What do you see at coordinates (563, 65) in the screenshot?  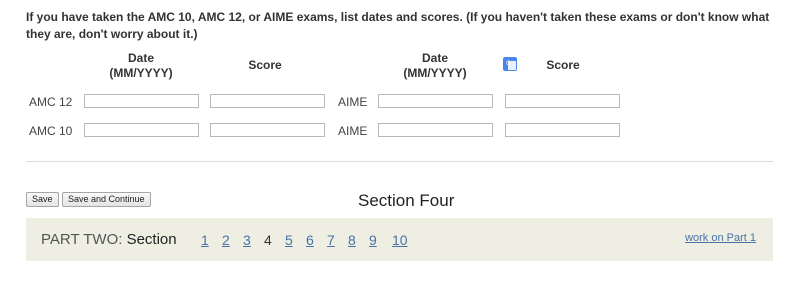 I see `right-score-header: Score` at bounding box center [563, 65].